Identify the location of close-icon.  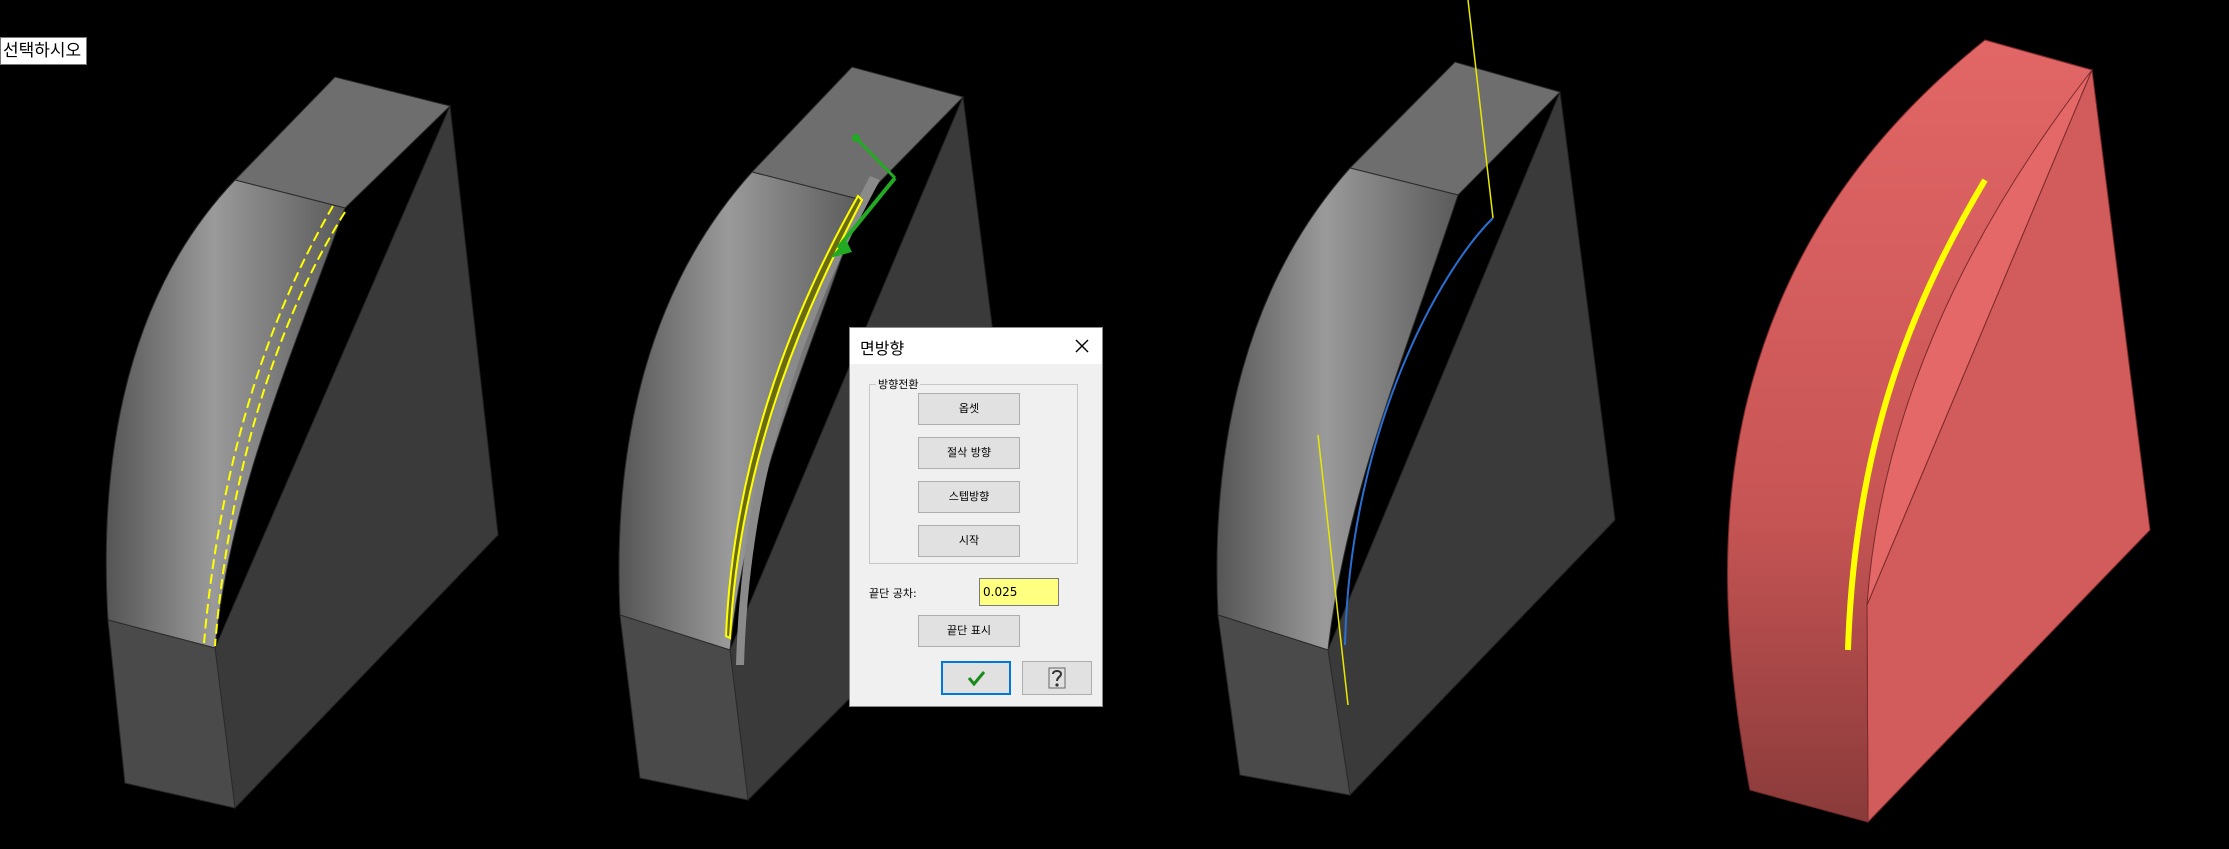
(1082, 346).